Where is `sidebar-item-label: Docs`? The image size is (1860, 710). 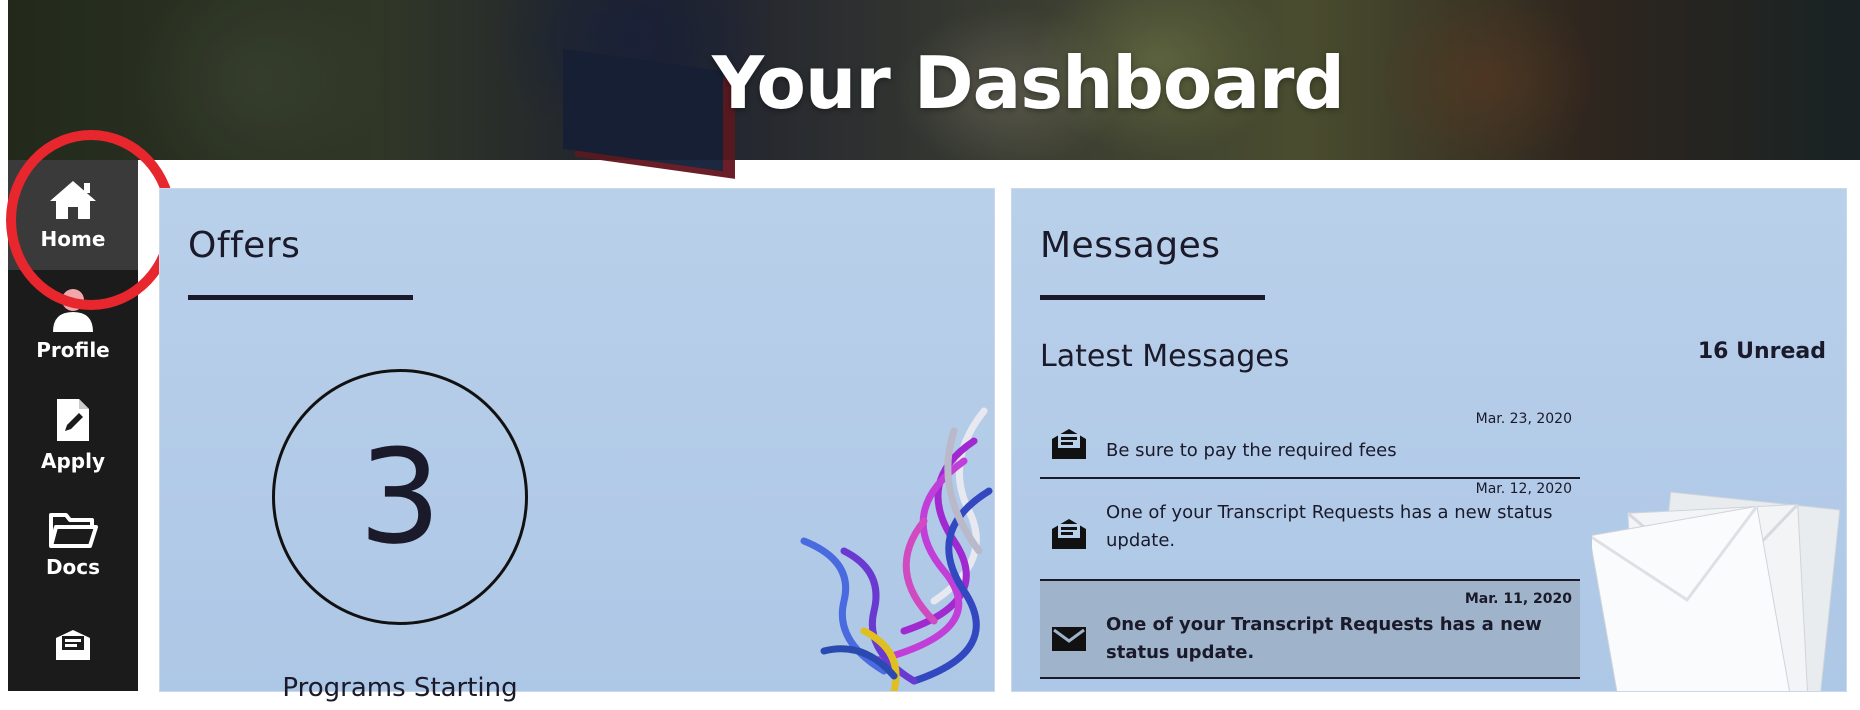
sidebar-item-label: Docs is located at coordinates (73, 567).